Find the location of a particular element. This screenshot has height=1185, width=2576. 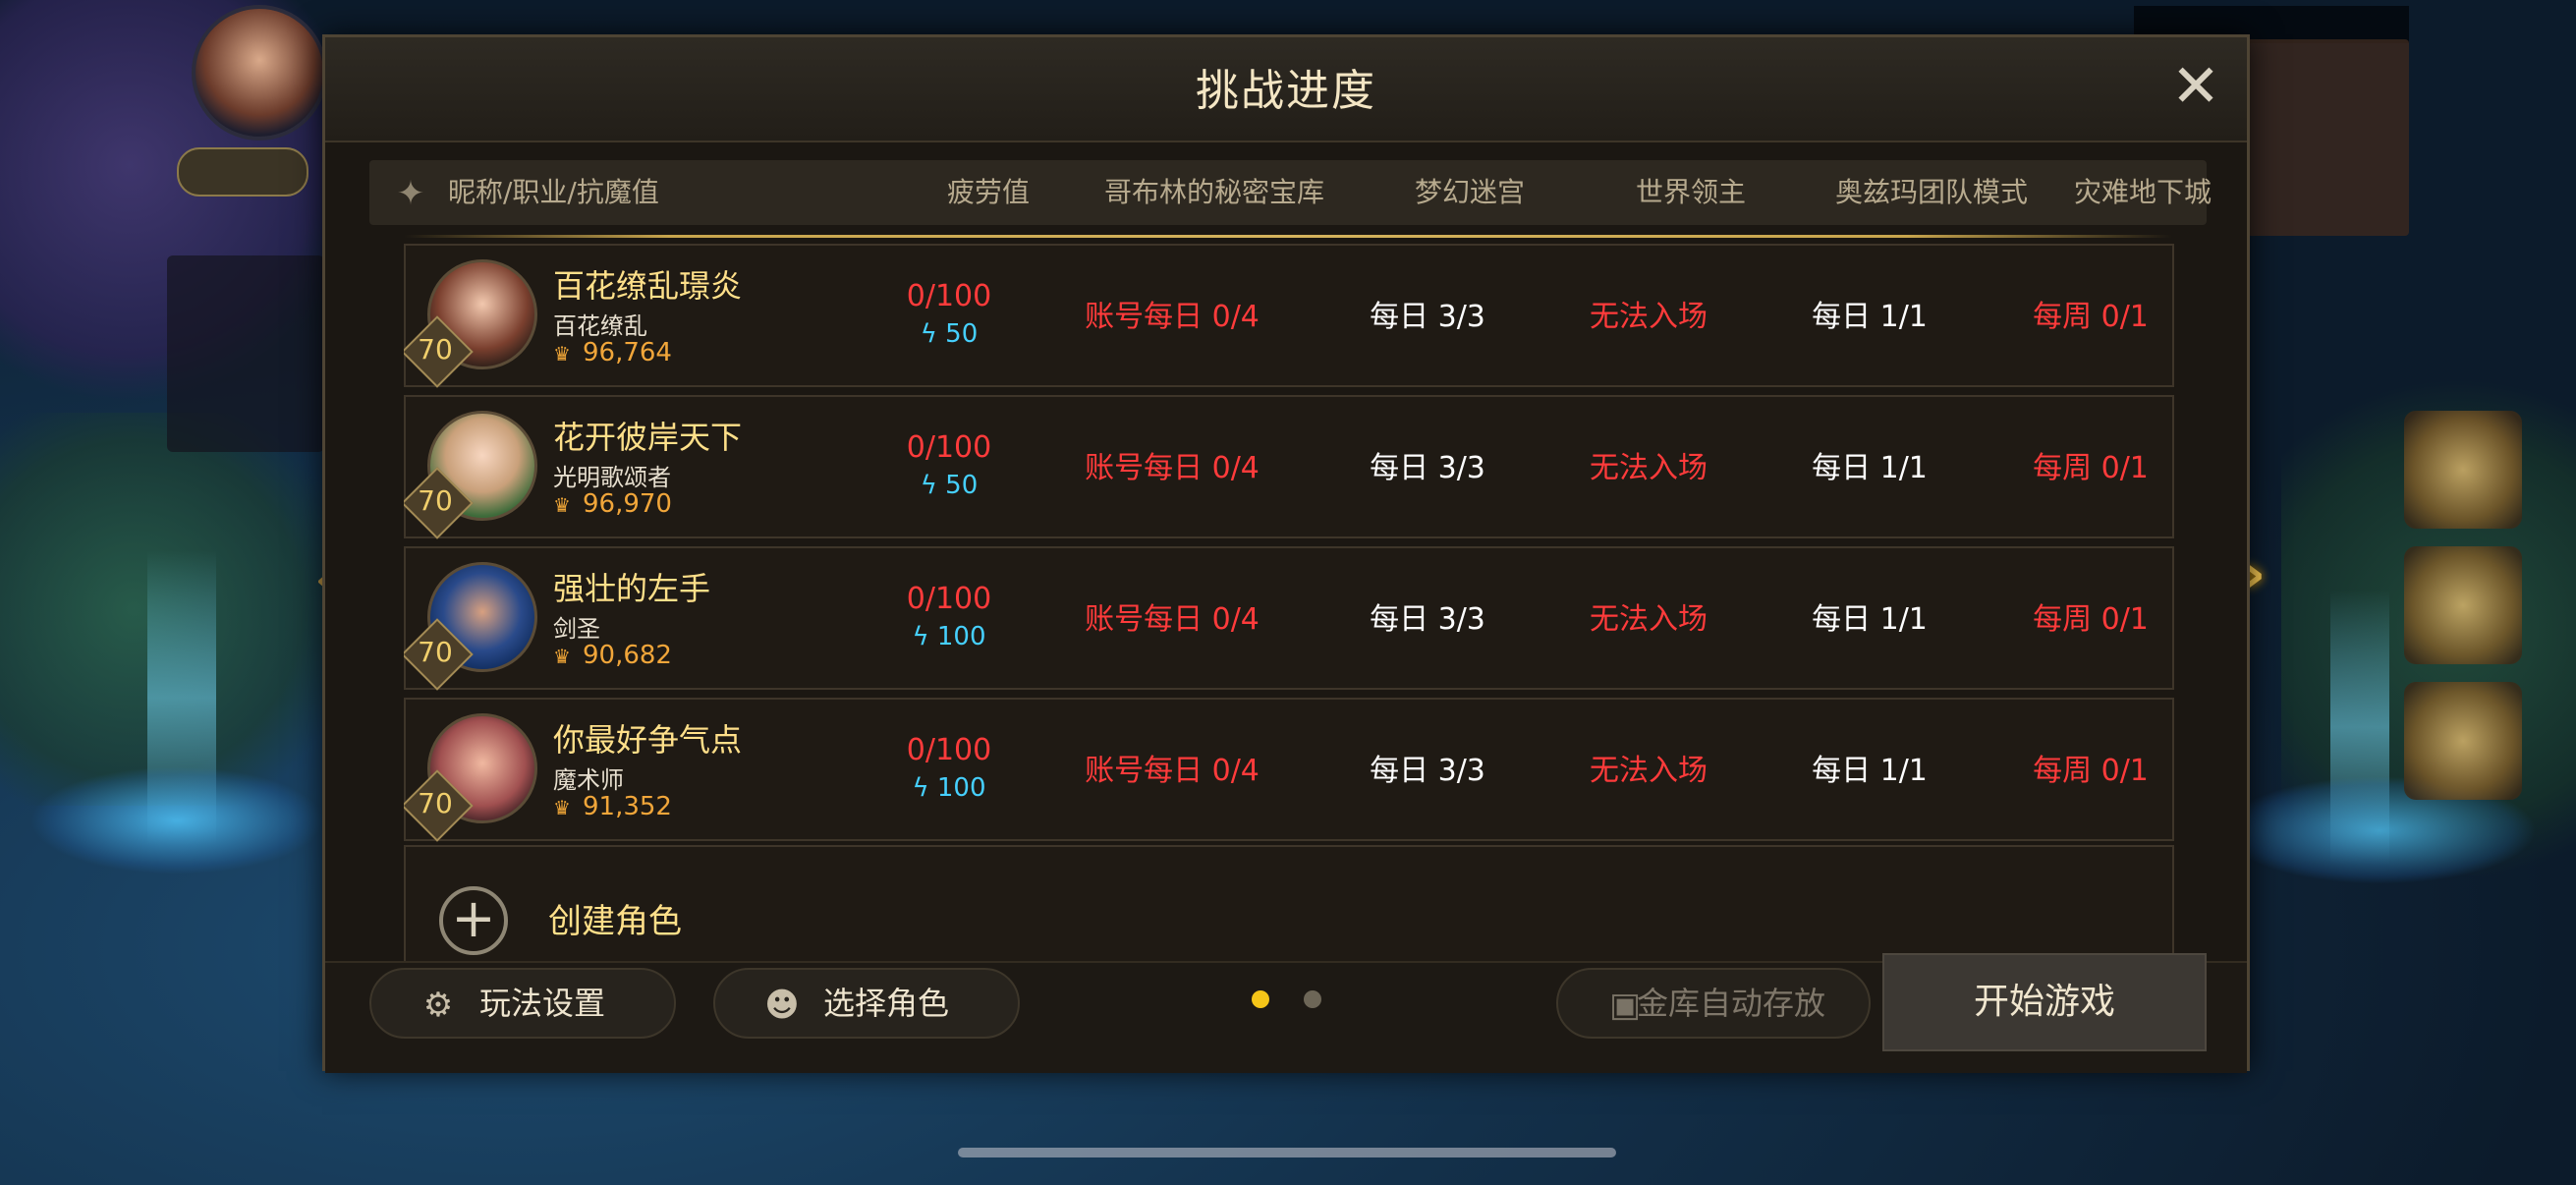

character-name: 花开彼岸天下 is located at coordinates (648, 438).